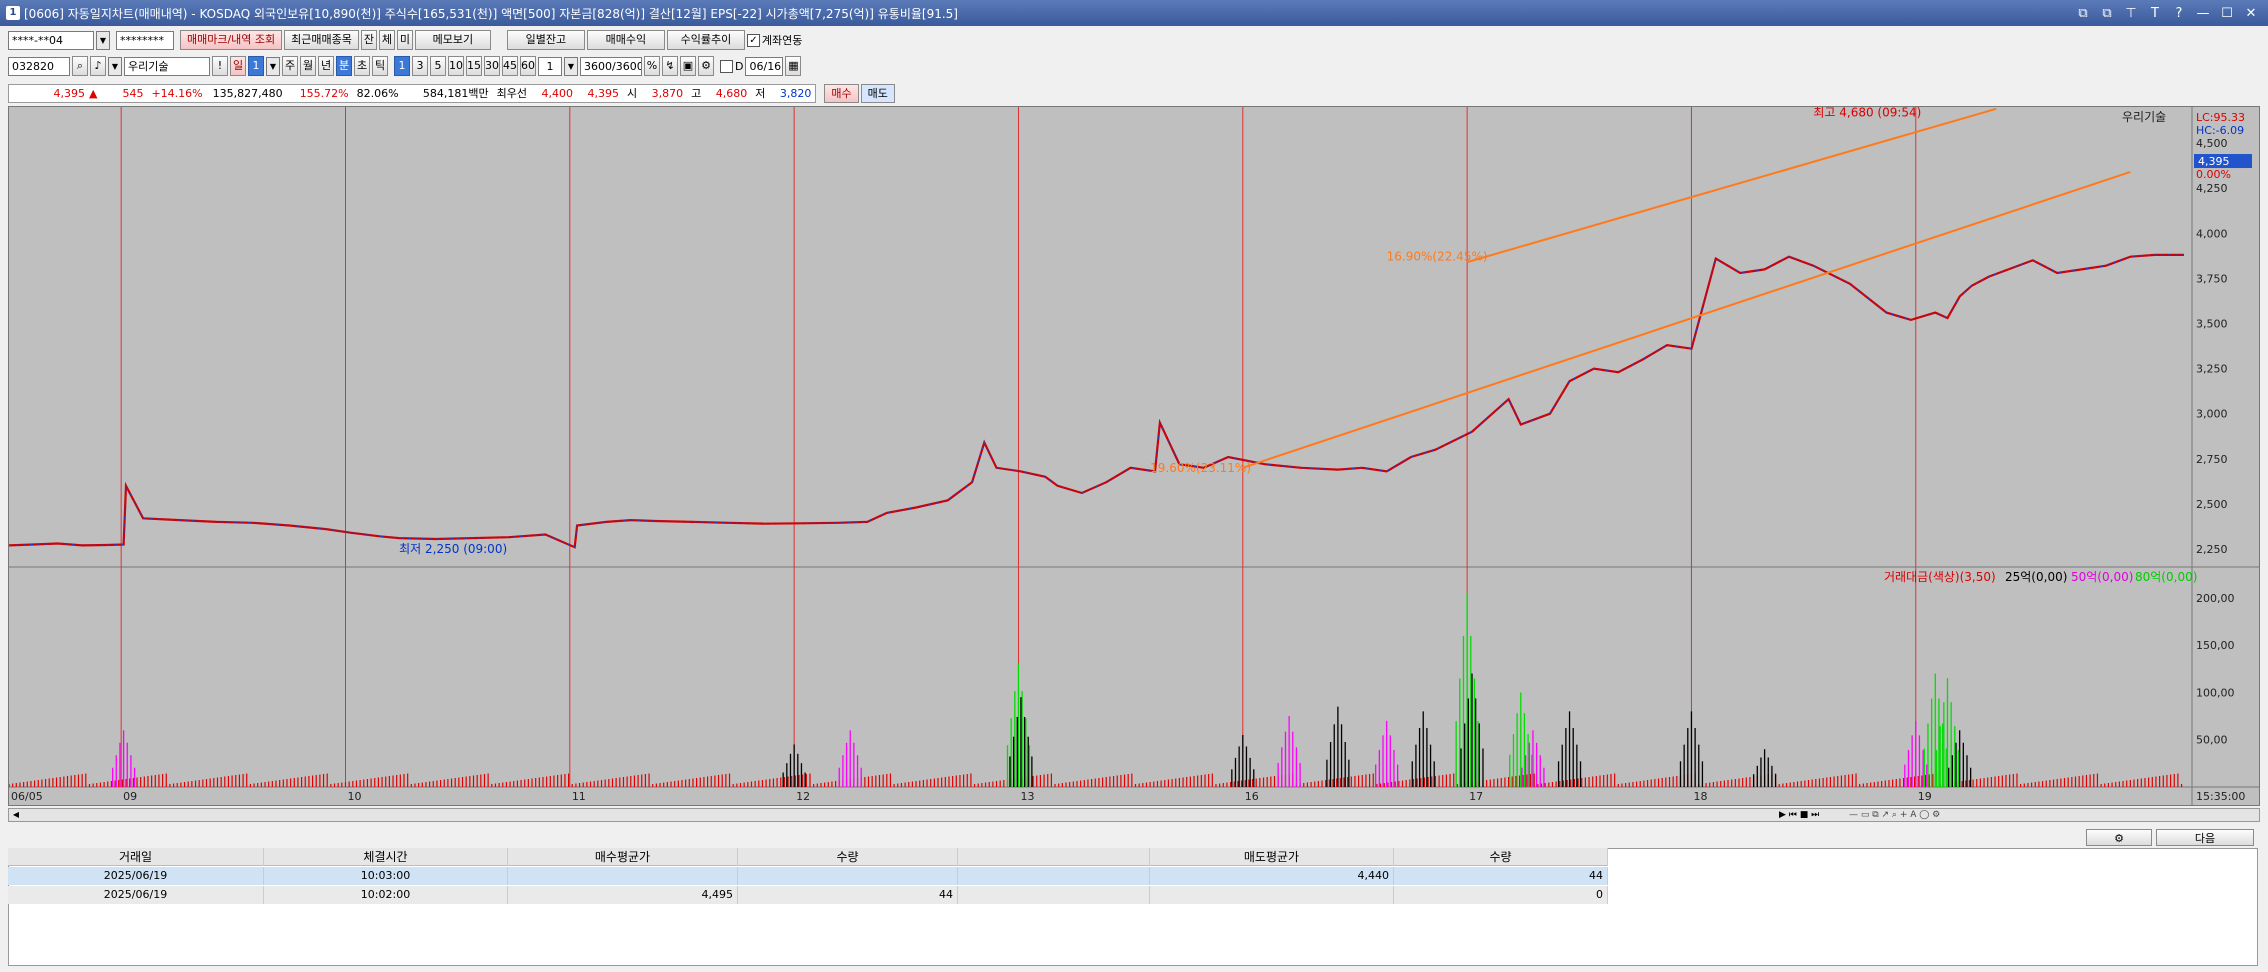  Describe the element at coordinates (16, 815) in the screenshot. I see `scroll-left-icon: ◀` at that location.